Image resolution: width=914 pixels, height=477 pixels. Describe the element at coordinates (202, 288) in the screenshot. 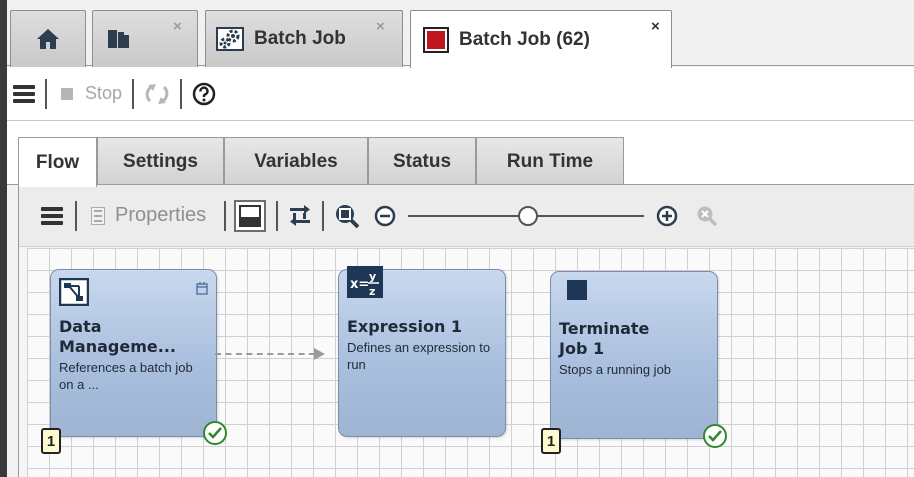

I see `calendar-icon` at that location.